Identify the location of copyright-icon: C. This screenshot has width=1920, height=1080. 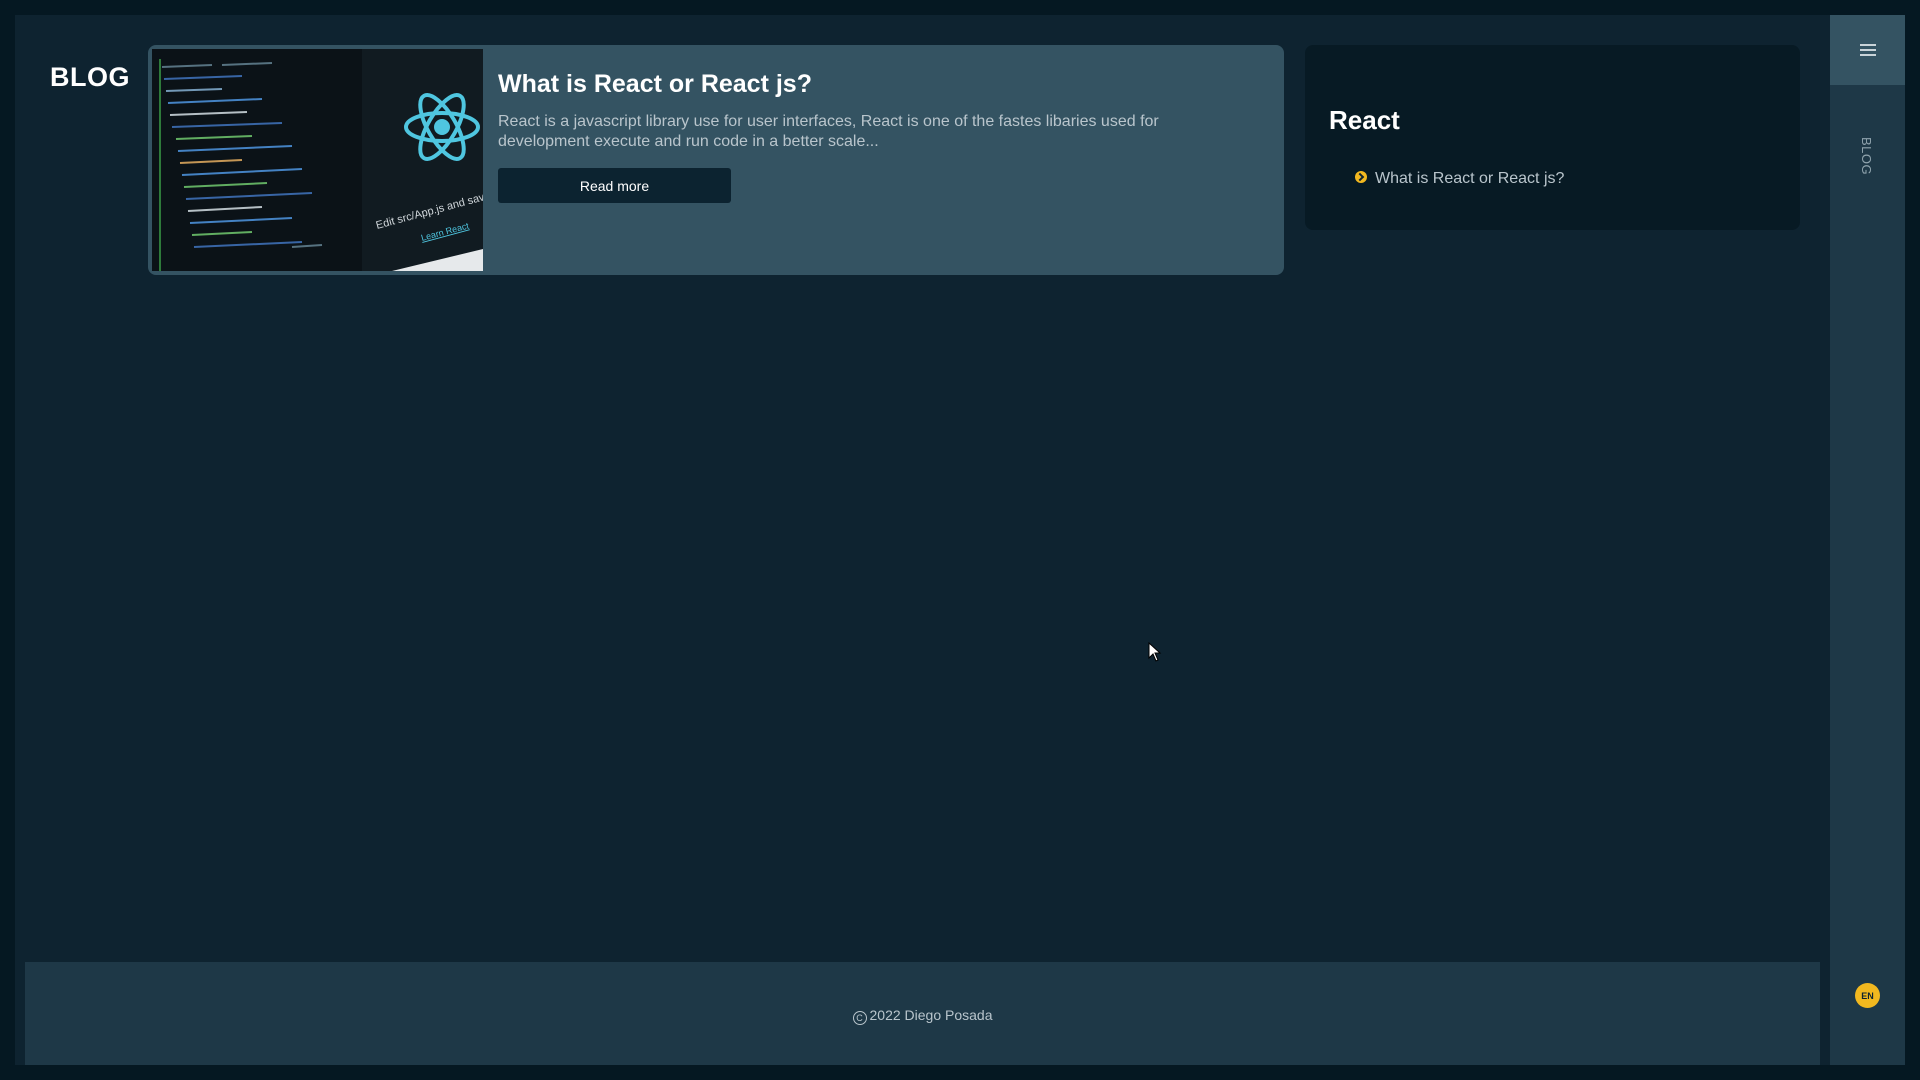
(859, 1018).